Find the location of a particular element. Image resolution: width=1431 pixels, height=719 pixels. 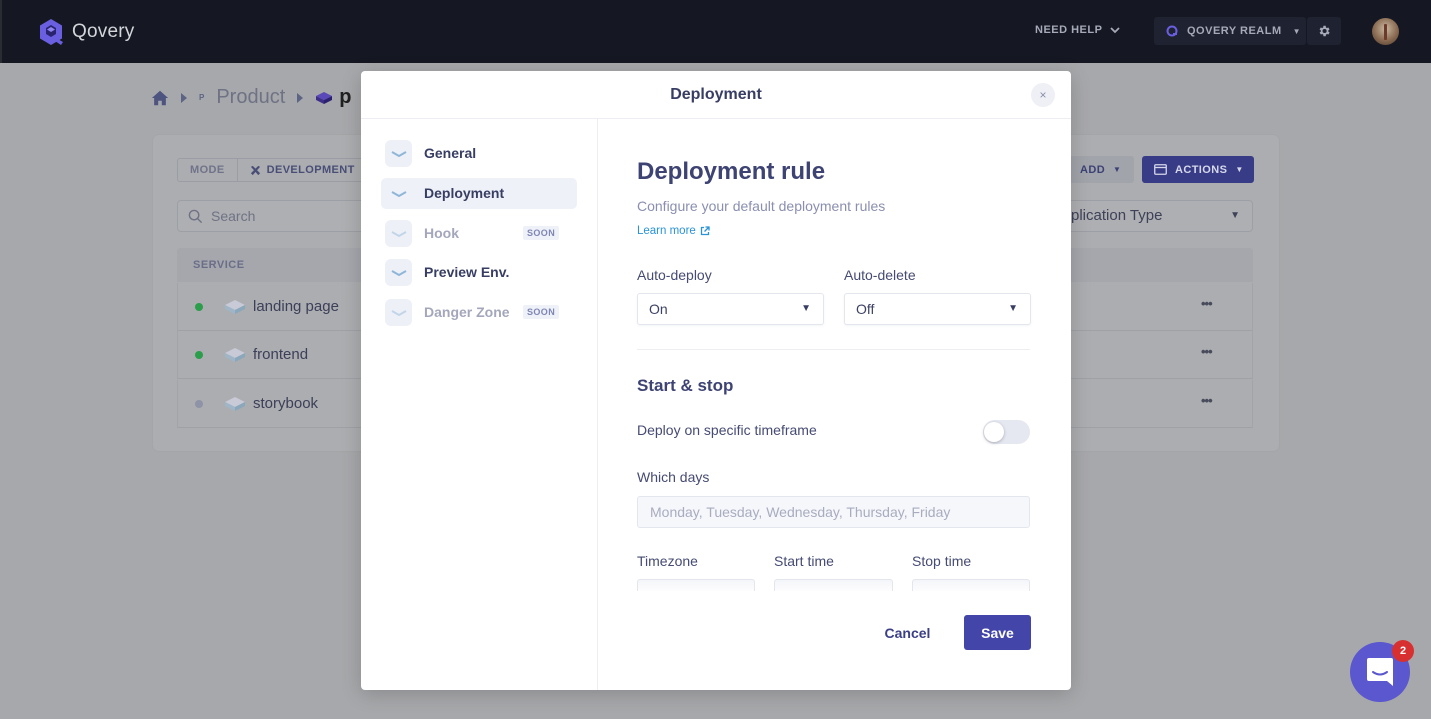

nav-item-danger-zone: Danger Zone SOON is located at coordinates (479, 312).